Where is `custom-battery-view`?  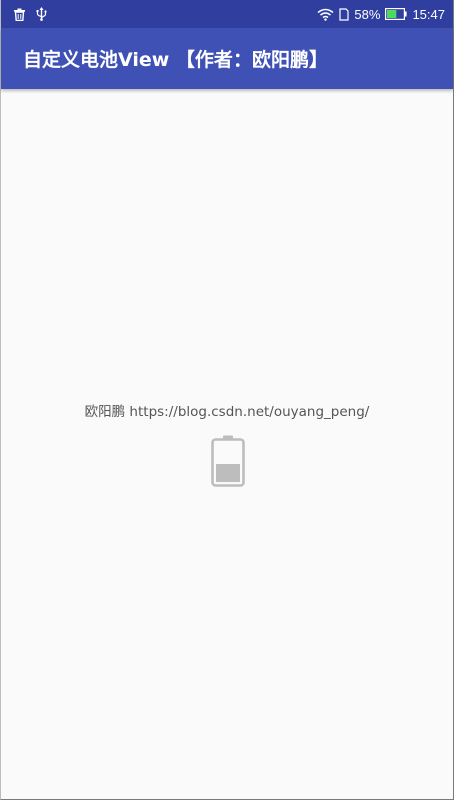
custom-battery-view is located at coordinates (228, 461).